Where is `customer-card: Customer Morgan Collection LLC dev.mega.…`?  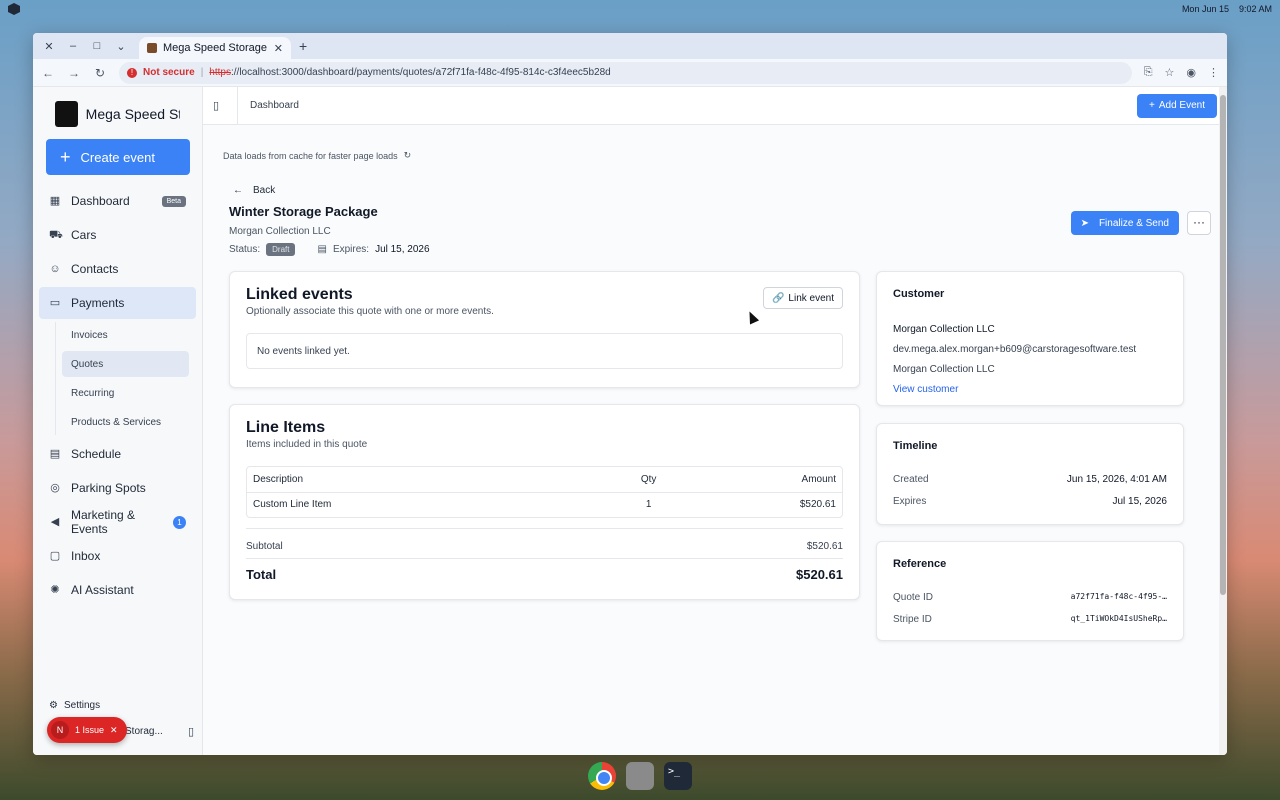
customer-card: Customer Morgan Collection LLC dev.mega.… is located at coordinates (1030, 338).